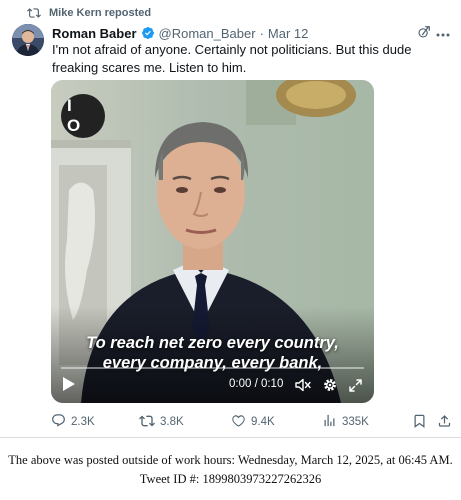 This screenshot has height=500, width=461. What do you see at coordinates (58, 422) in the screenshot?
I see `reply-icon` at bounding box center [58, 422].